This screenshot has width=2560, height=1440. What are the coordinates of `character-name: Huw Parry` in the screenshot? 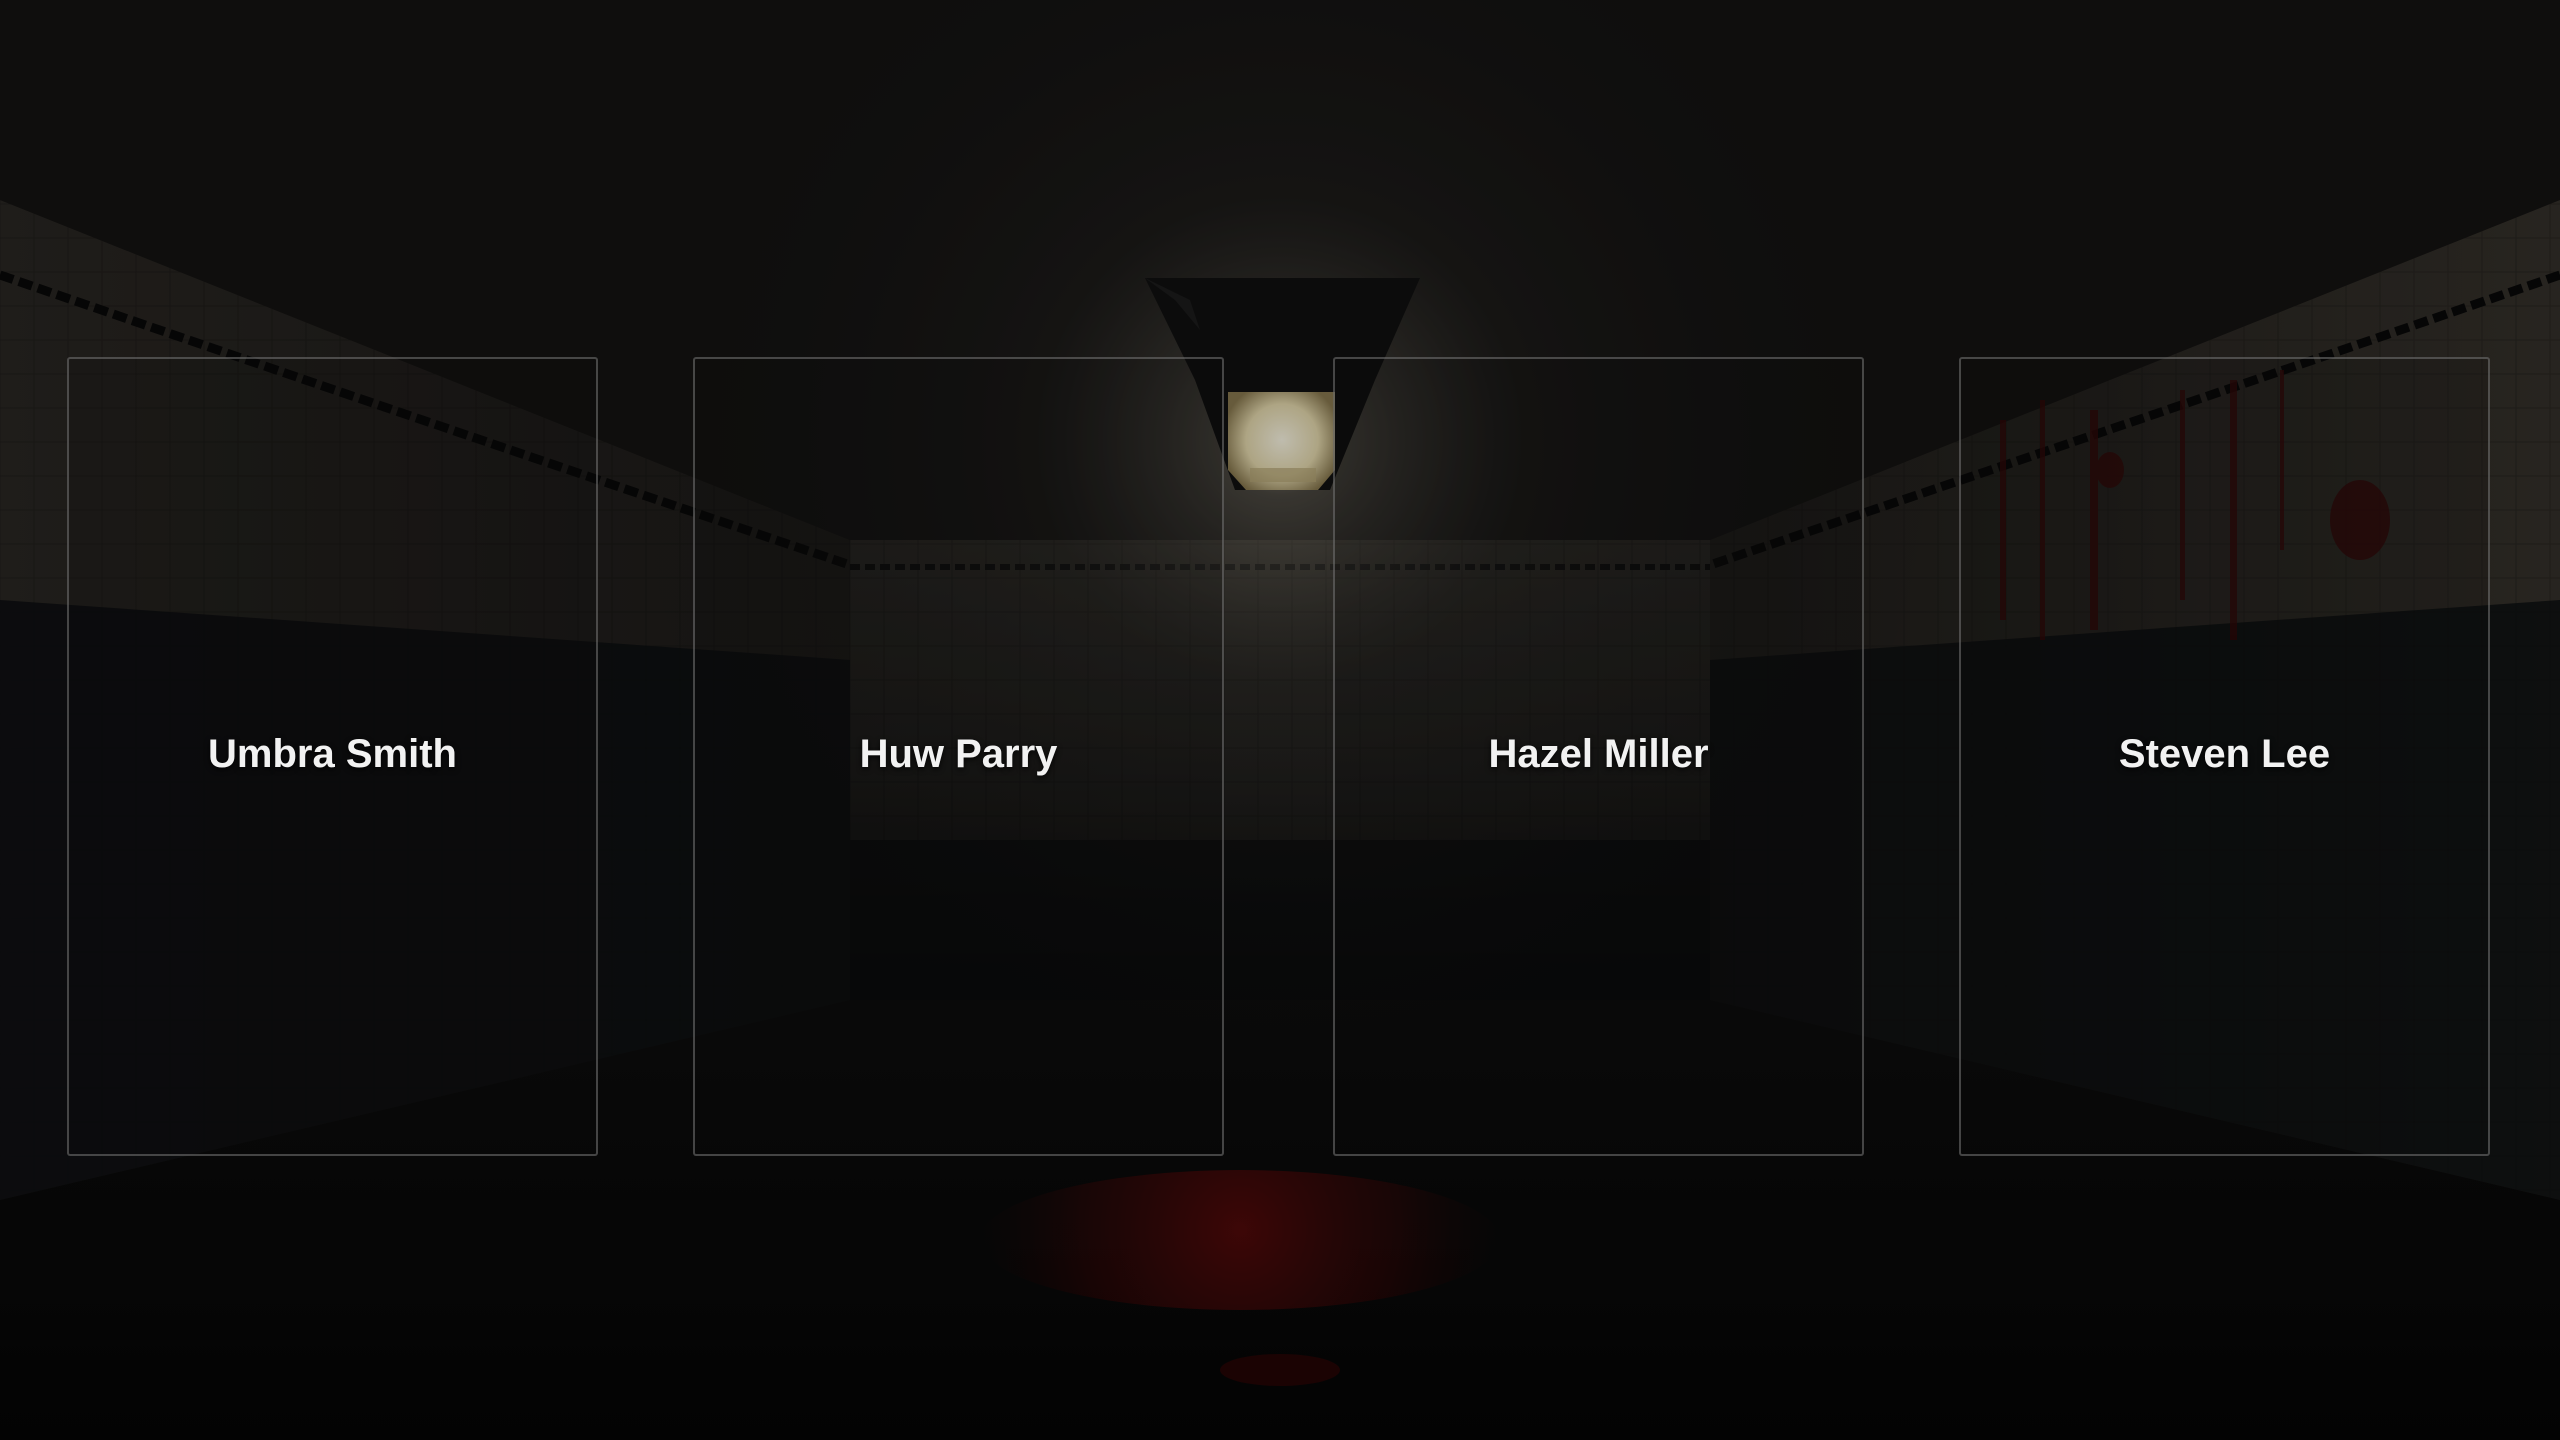 It's located at (958, 754).